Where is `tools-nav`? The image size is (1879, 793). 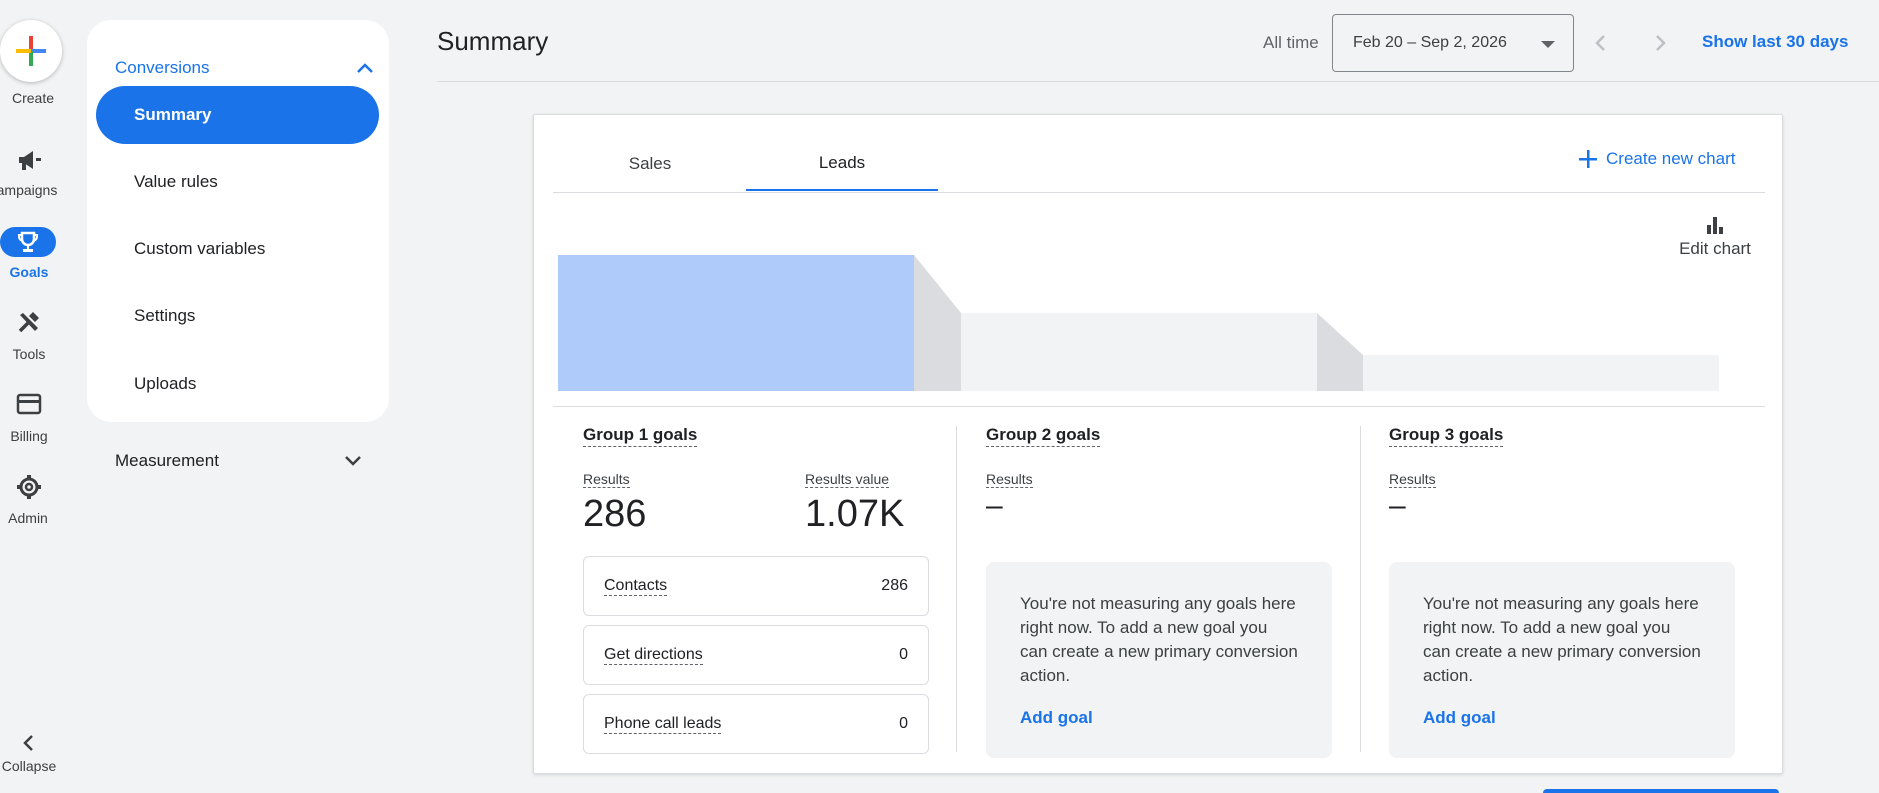
tools-nav is located at coordinates (29, 323).